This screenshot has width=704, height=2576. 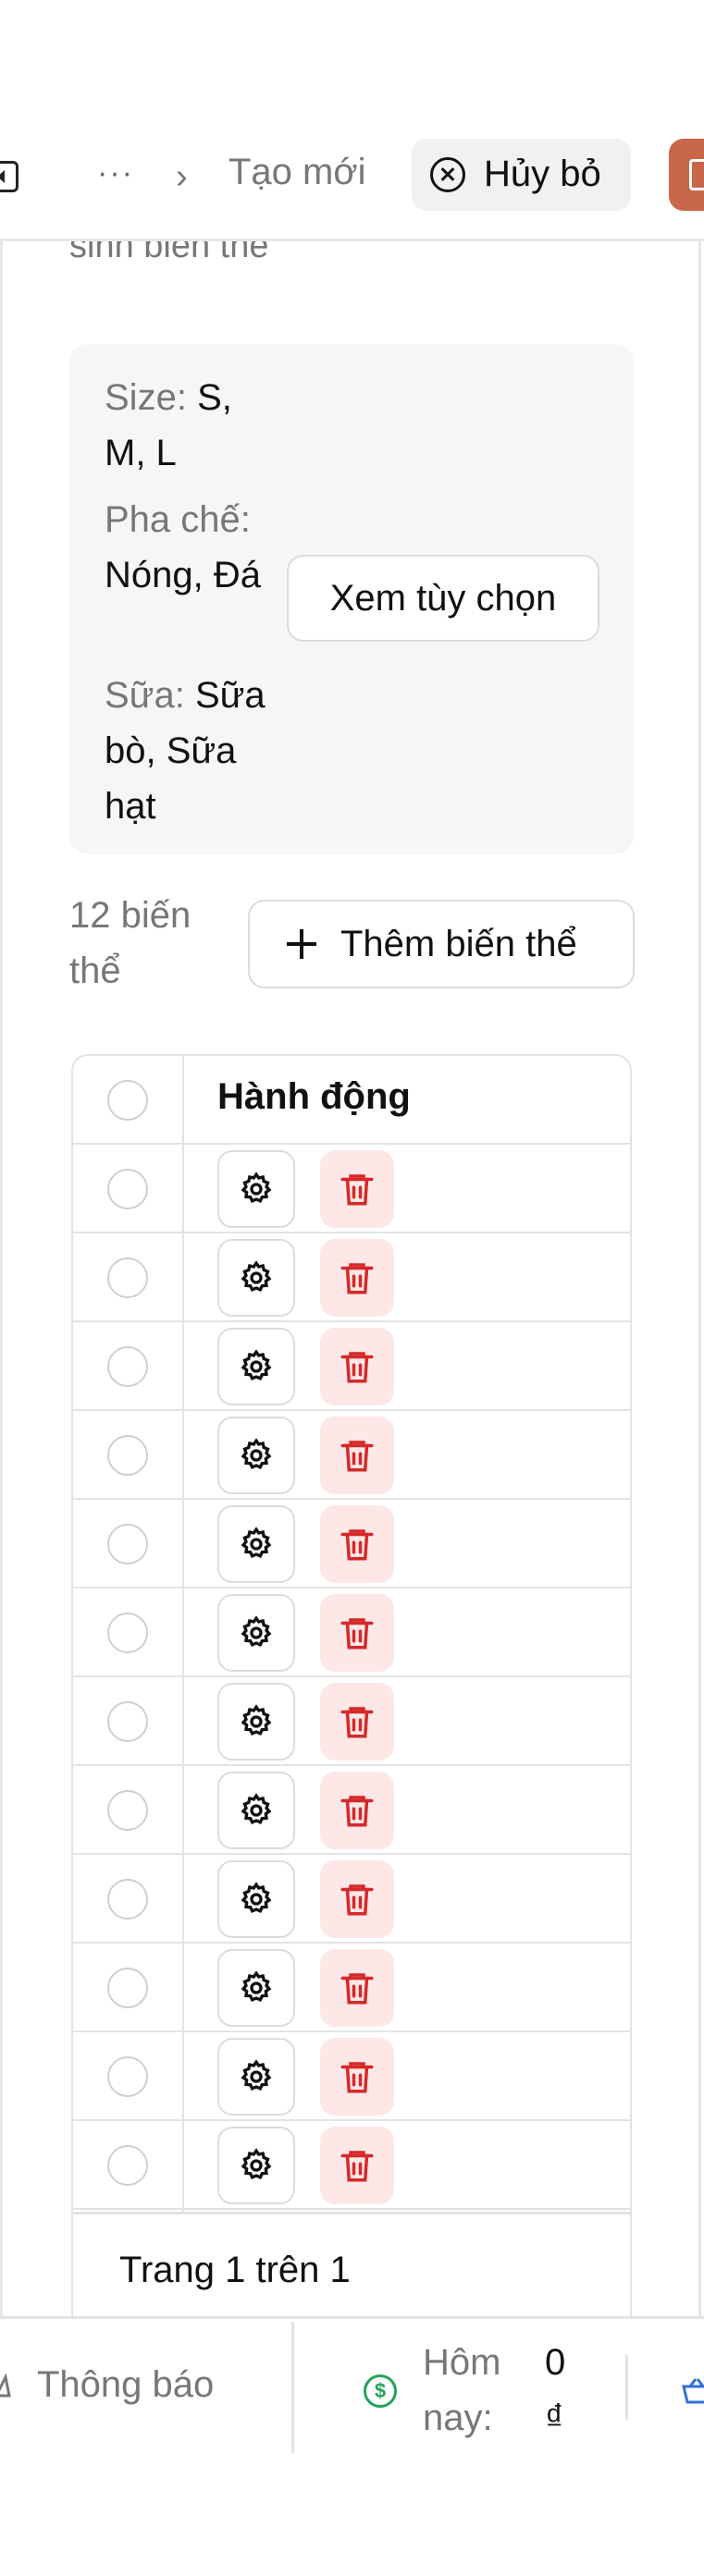 What do you see at coordinates (178, 519) in the screenshot?
I see `option-brew-key: Pha chế:` at bounding box center [178, 519].